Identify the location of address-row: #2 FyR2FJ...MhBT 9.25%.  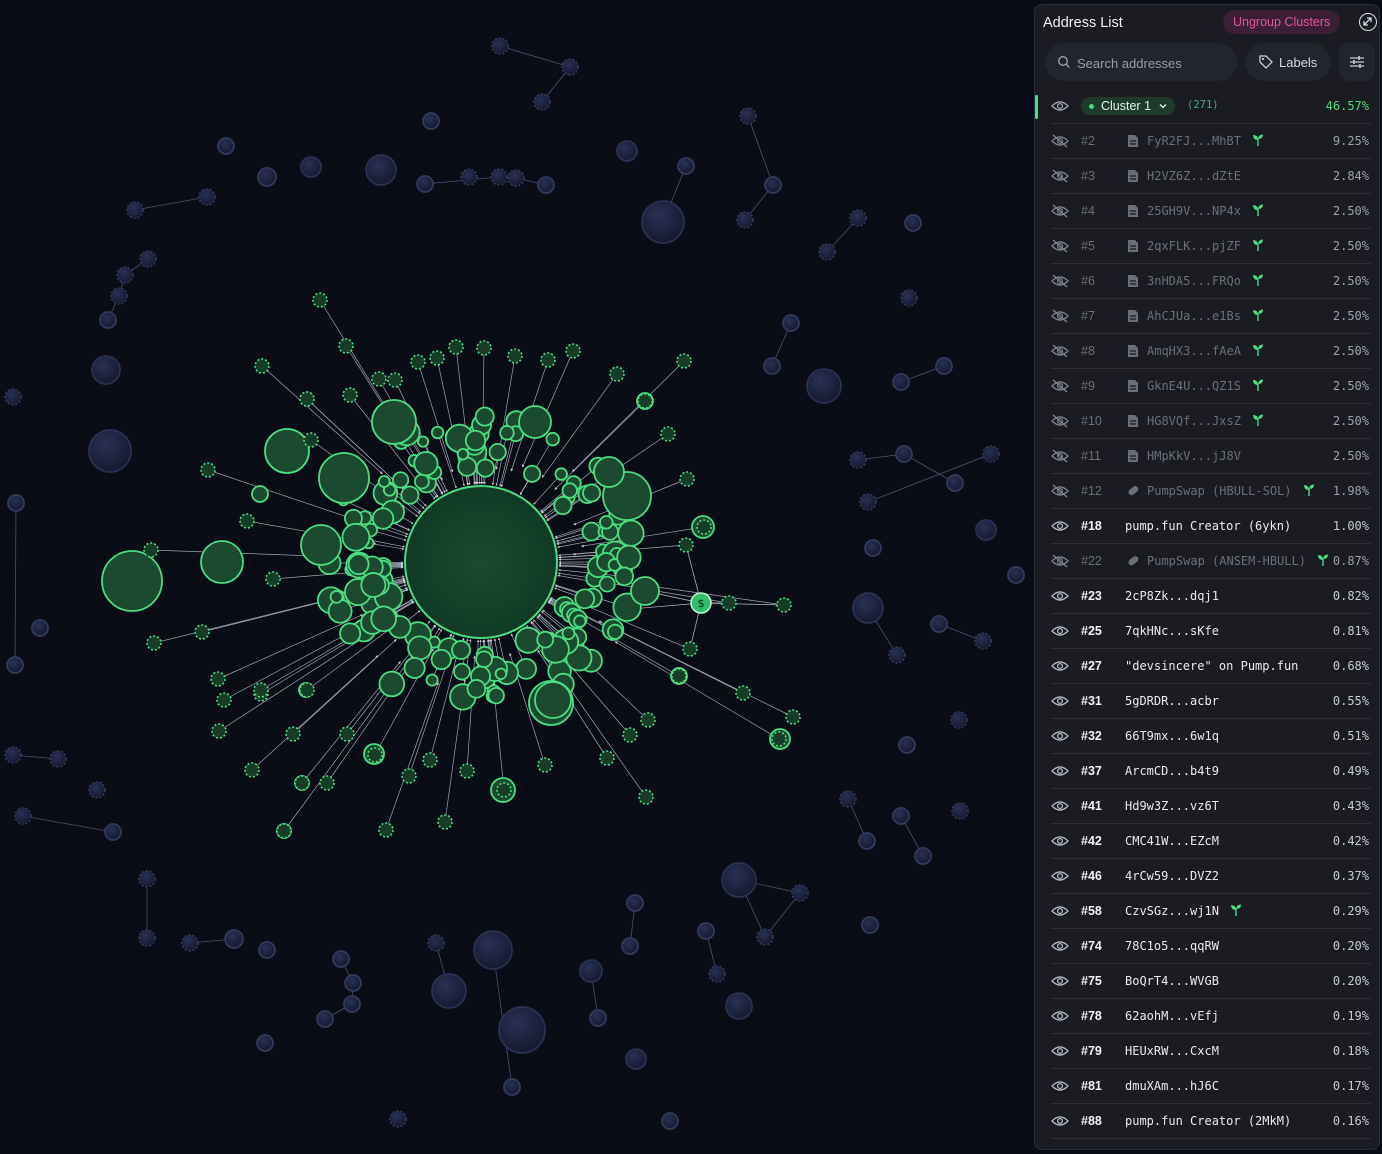
(1207, 141).